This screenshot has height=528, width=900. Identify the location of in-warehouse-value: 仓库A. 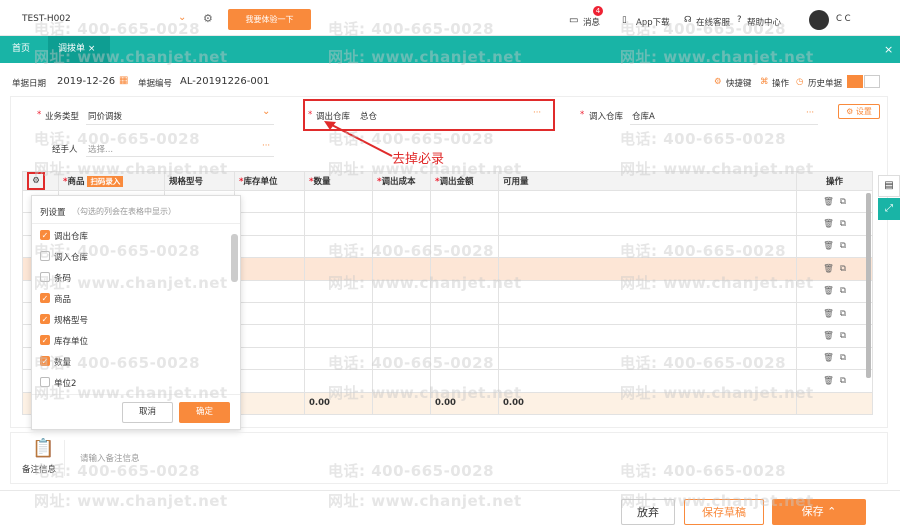
(643, 116).